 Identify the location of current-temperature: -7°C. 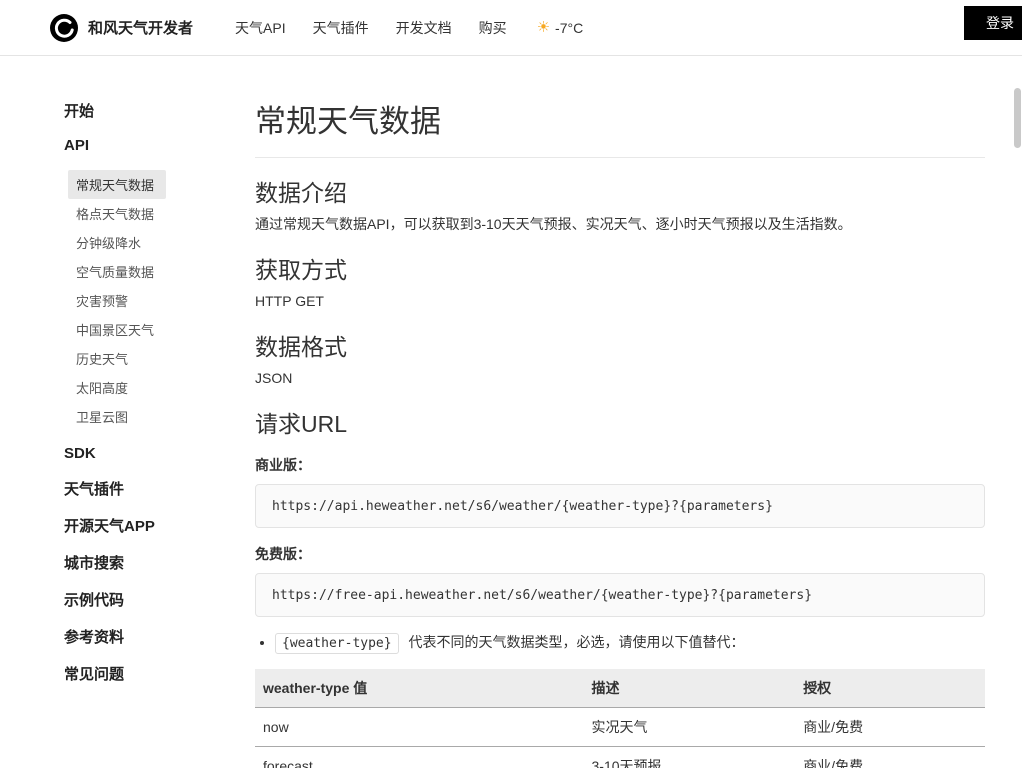
(569, 27).